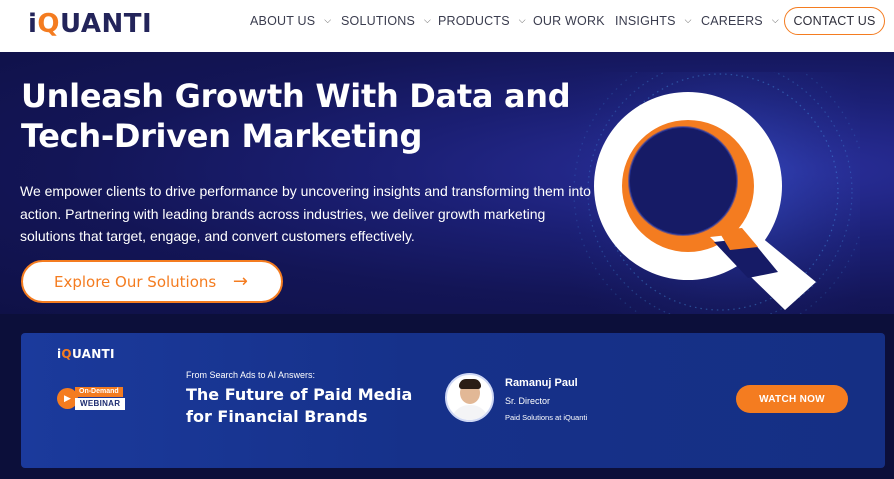  Describe the element at coordinates (541, 383) in the screenshot. I see `speaker-name: Ramanuj Paul` at that location.